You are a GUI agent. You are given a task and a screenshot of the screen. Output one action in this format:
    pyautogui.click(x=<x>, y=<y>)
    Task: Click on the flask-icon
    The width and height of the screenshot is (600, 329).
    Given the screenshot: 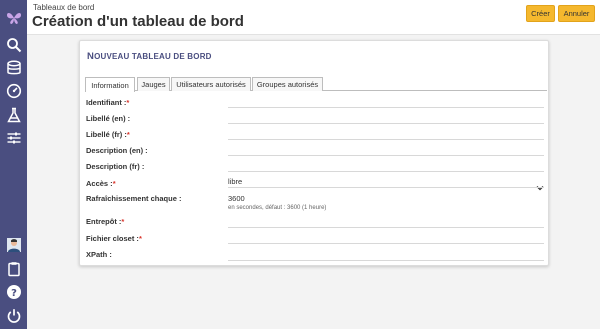 What is the action you would take?
    pyautogui.click(x=13, y=114)
    